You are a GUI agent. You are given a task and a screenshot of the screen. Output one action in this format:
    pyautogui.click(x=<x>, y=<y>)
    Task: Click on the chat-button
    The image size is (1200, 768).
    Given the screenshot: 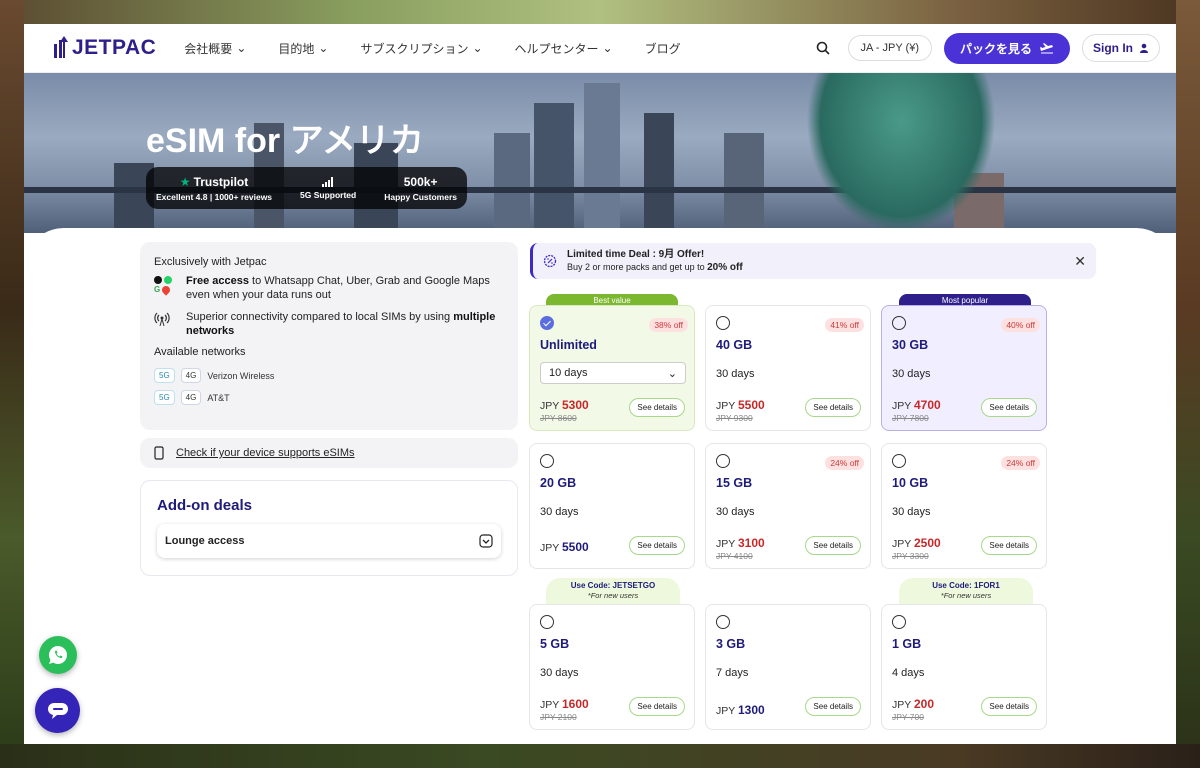 What is the action you would take?
    pyautogui.click(x=57, y=710)
    